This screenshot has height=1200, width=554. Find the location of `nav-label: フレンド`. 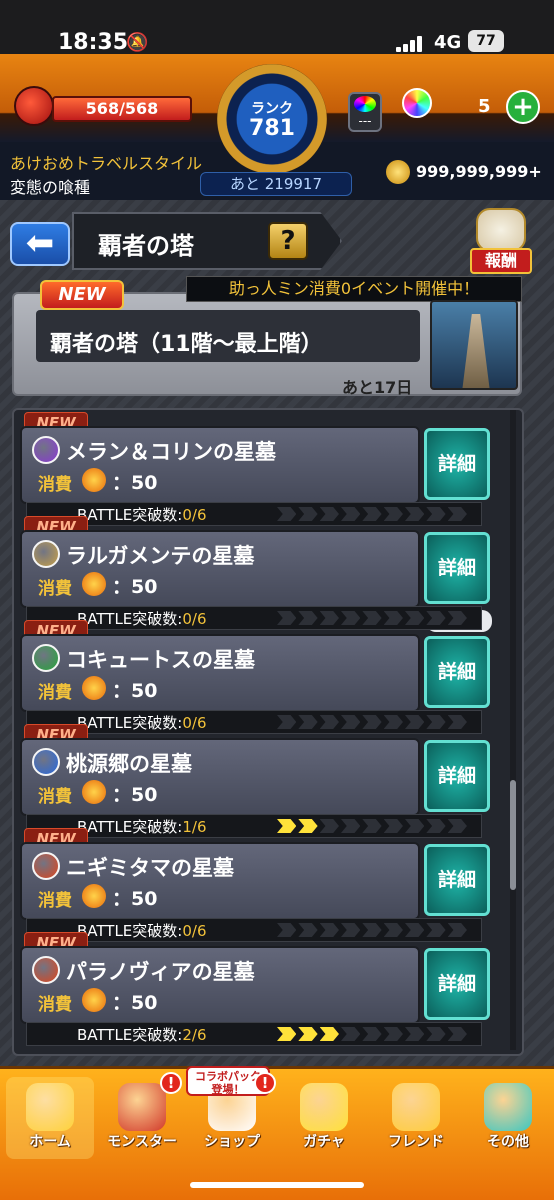

nav-label: フレンド is located at coordinates (416, 1142).